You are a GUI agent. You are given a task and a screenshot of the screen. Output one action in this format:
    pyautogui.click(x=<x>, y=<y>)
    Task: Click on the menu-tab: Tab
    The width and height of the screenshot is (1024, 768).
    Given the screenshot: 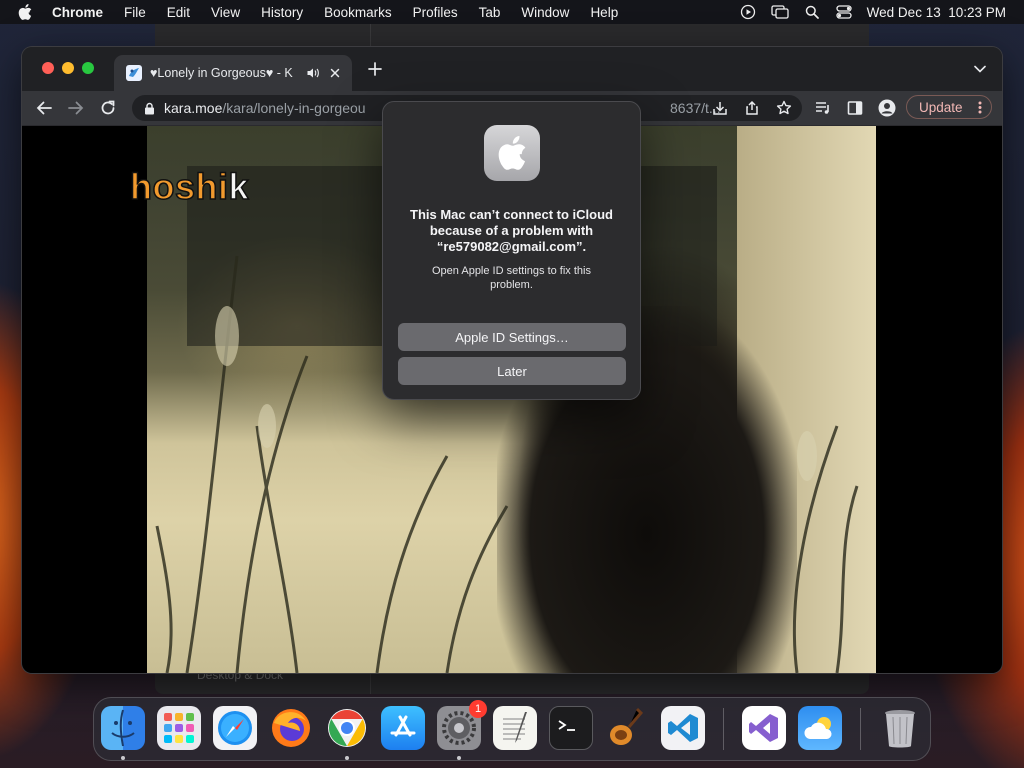 What is the action you would take?
    pyautogui.click(x=490, y=12)
    